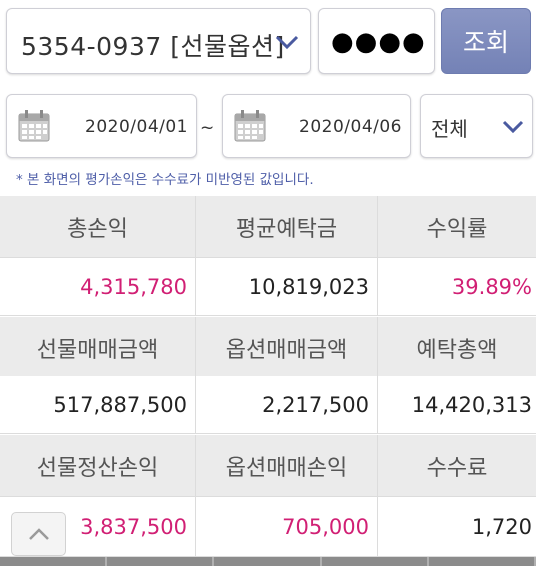 The height and width of the screenshot is (566, 536). I want to click on summary-header-row: 선물매매금액 옵션매매금액 예탁총액, so click(268, 348).